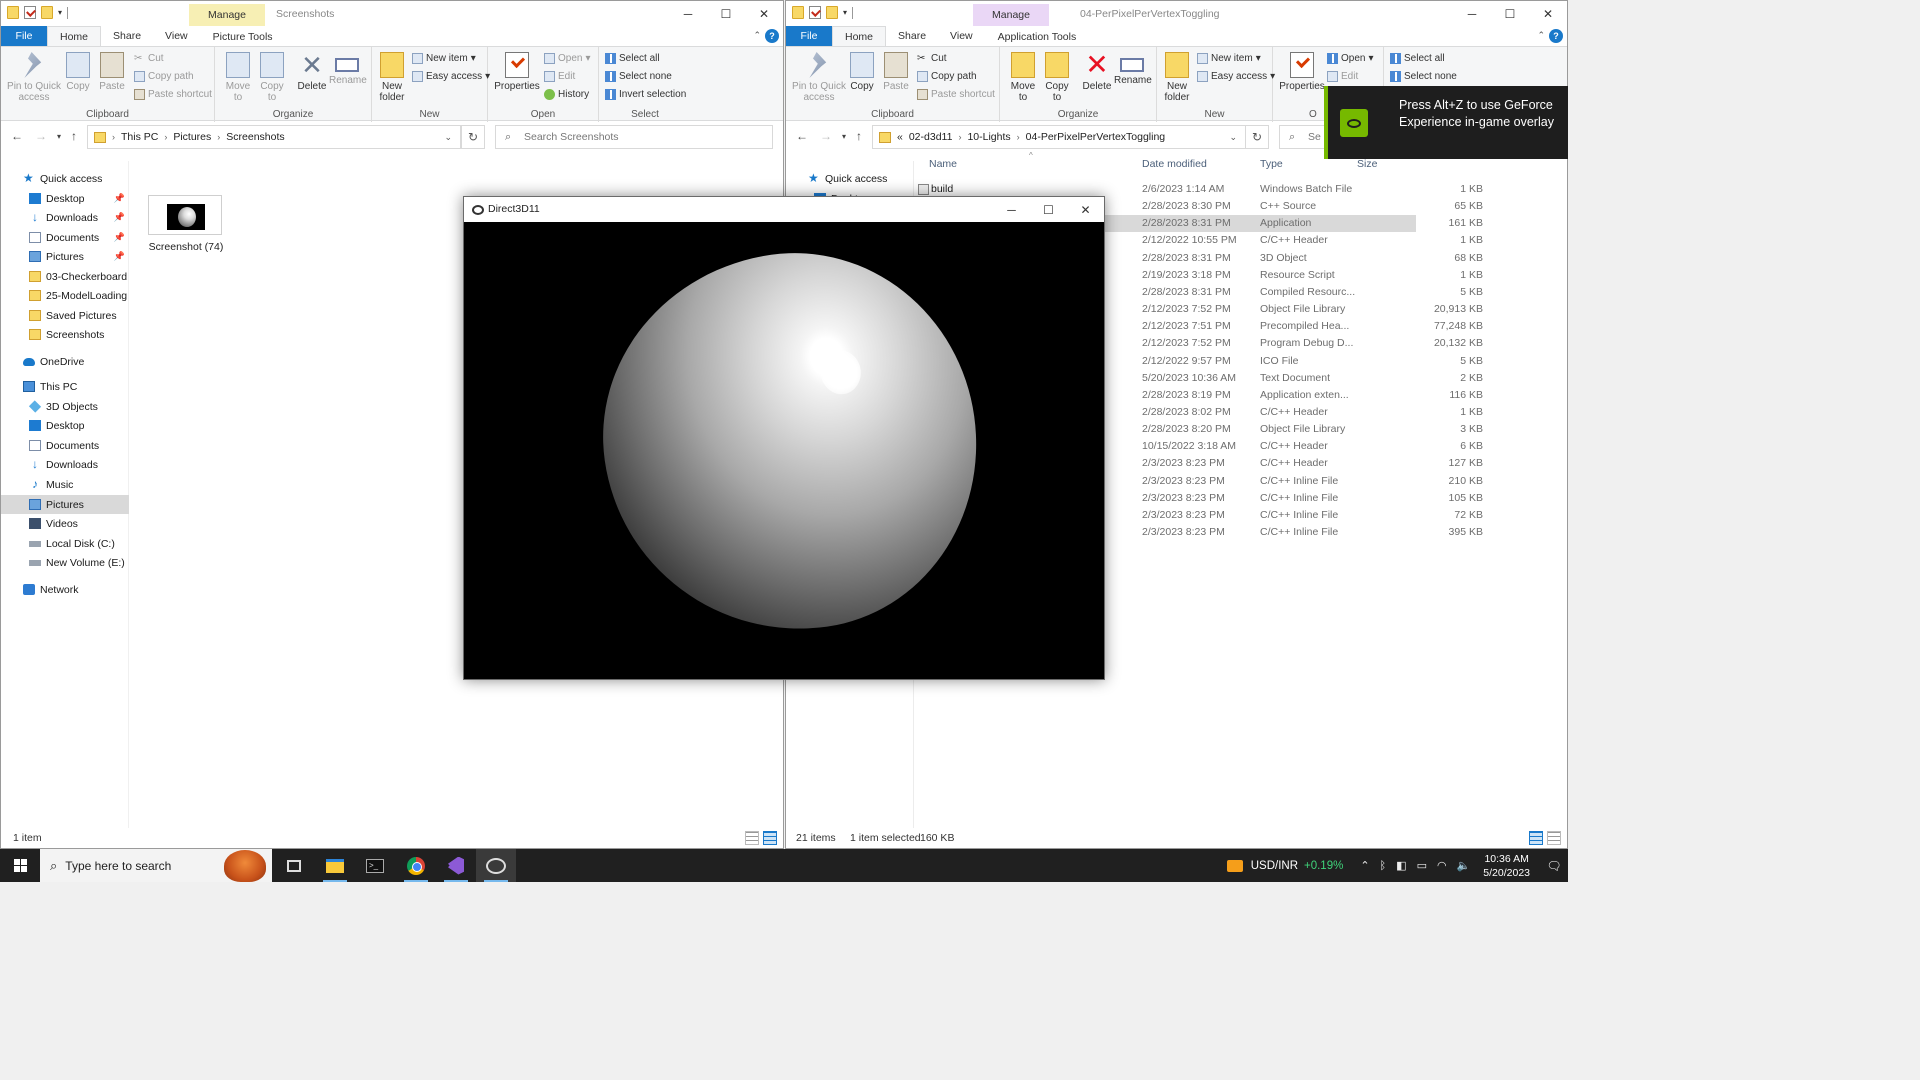 This screenshot has width=1920, height=1080. I want to click on breadcrumb-screenshots: Screenshots, so click(255, 137).